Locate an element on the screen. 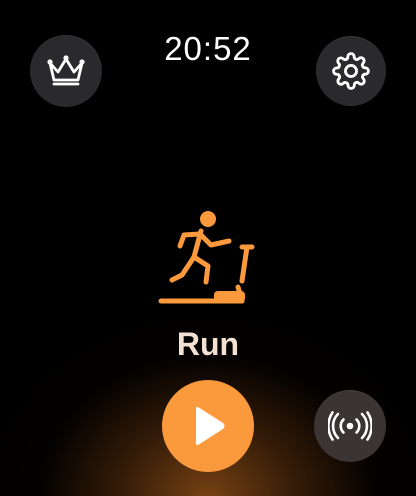 This screenshot has height=496, width=416. play-icon is located at coordinates (210, 426).